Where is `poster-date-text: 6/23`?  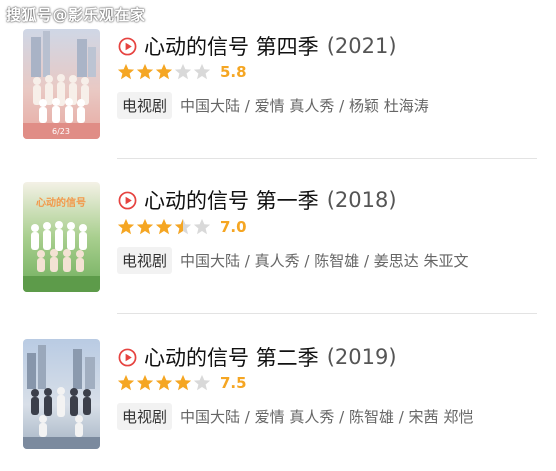 poster-date-text: 6/23 is located at coordinates (61, 131).